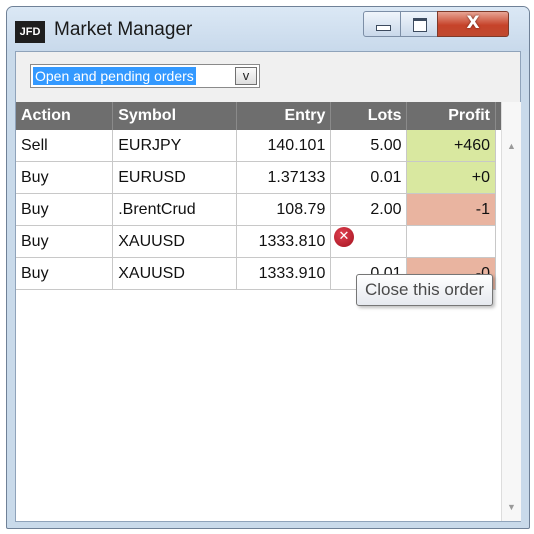 This screenshot has width=534, height=534. I want to click on cell-profit: +460, so click(451, 146).